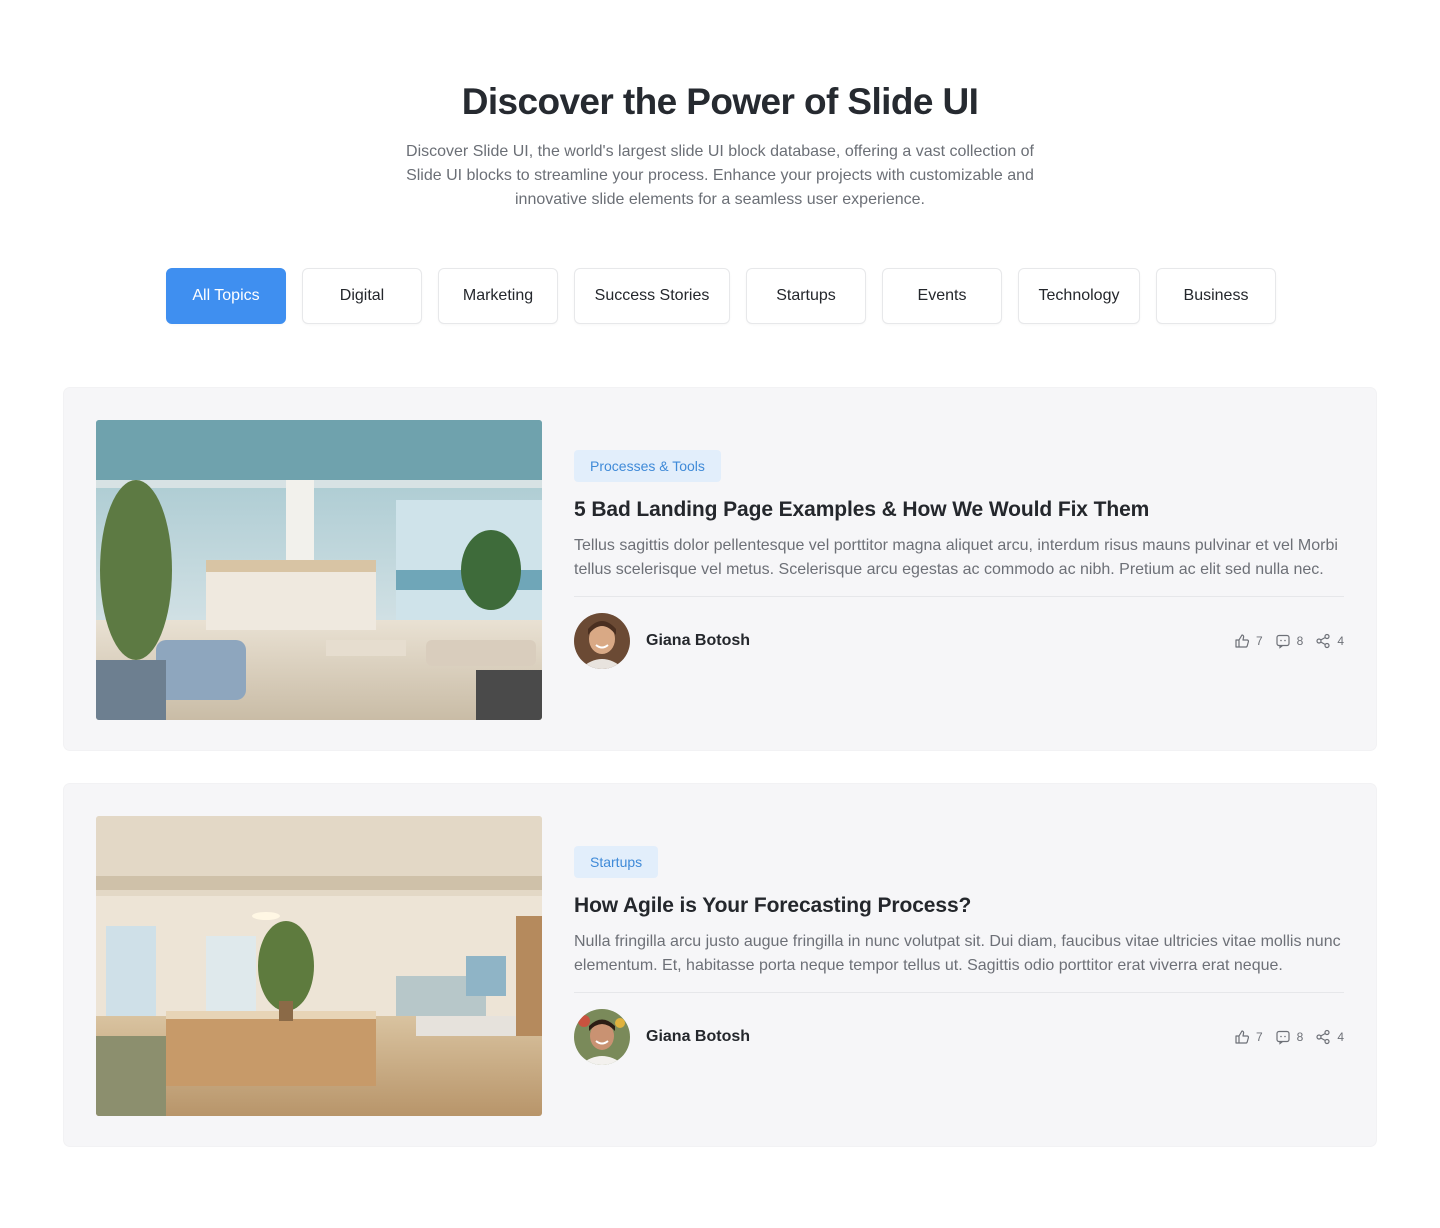  Describe the element at coordinates (616, 862) in the screenshot. I see `post-category-tag: Startups` at that location.